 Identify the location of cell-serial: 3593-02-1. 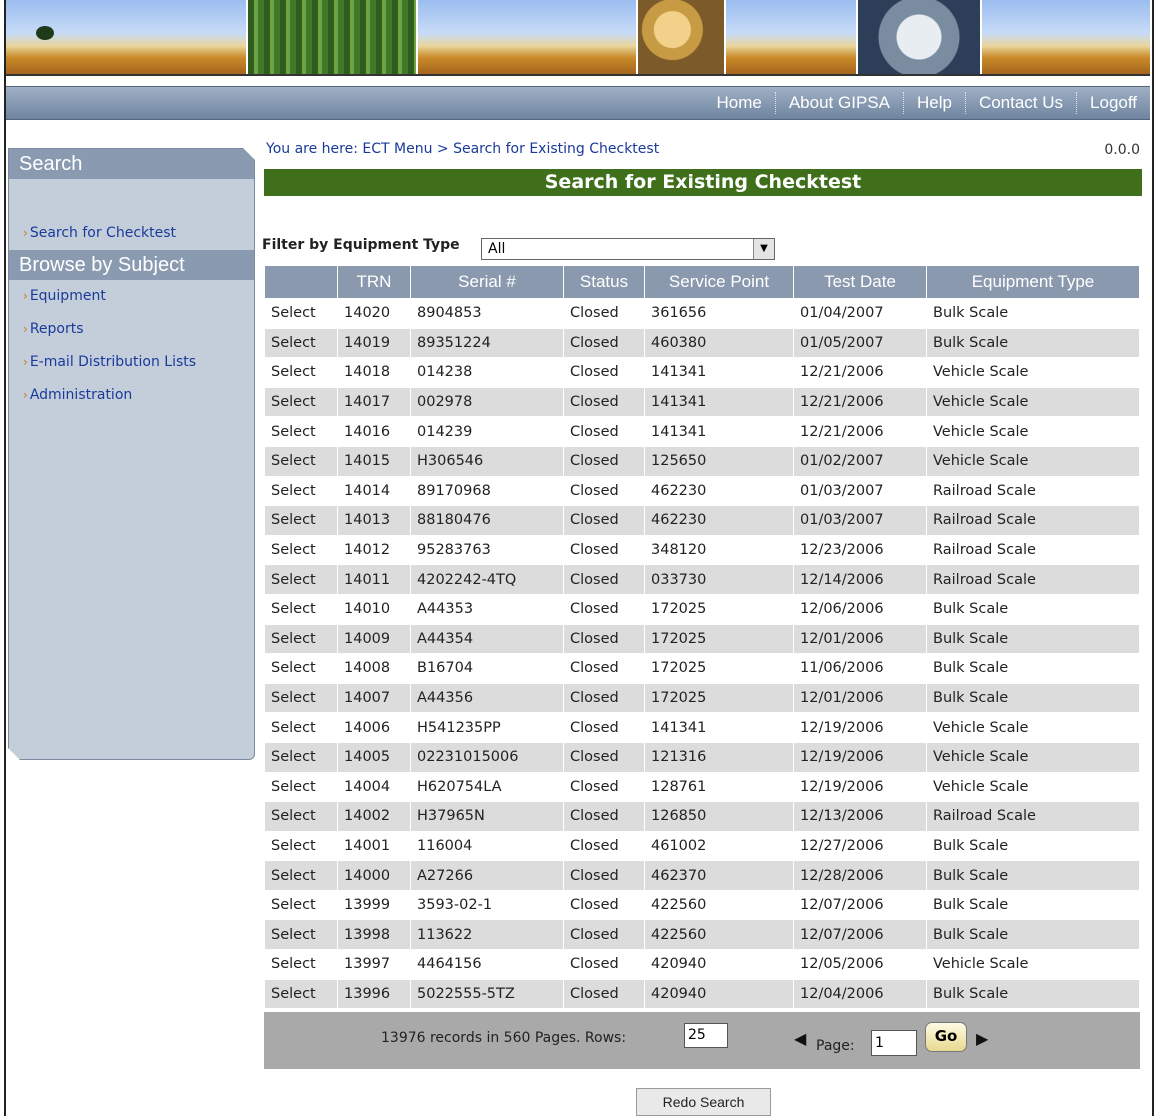
(487, 905).